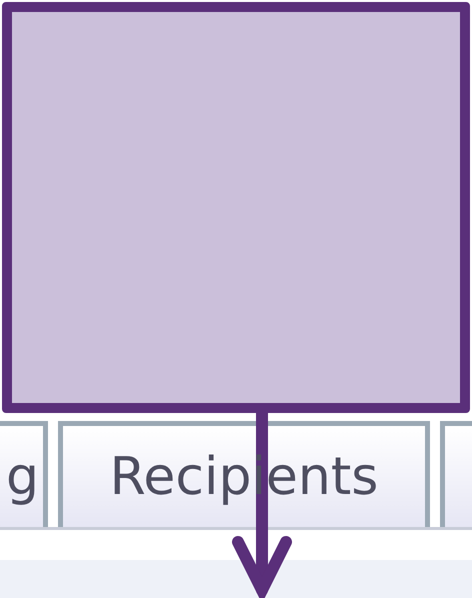 The width and height of the screenshot is (472, 598). What do you see at coordinates (456, 474) in the screenshot?
I see `tab` at bounding box center [456, 474].